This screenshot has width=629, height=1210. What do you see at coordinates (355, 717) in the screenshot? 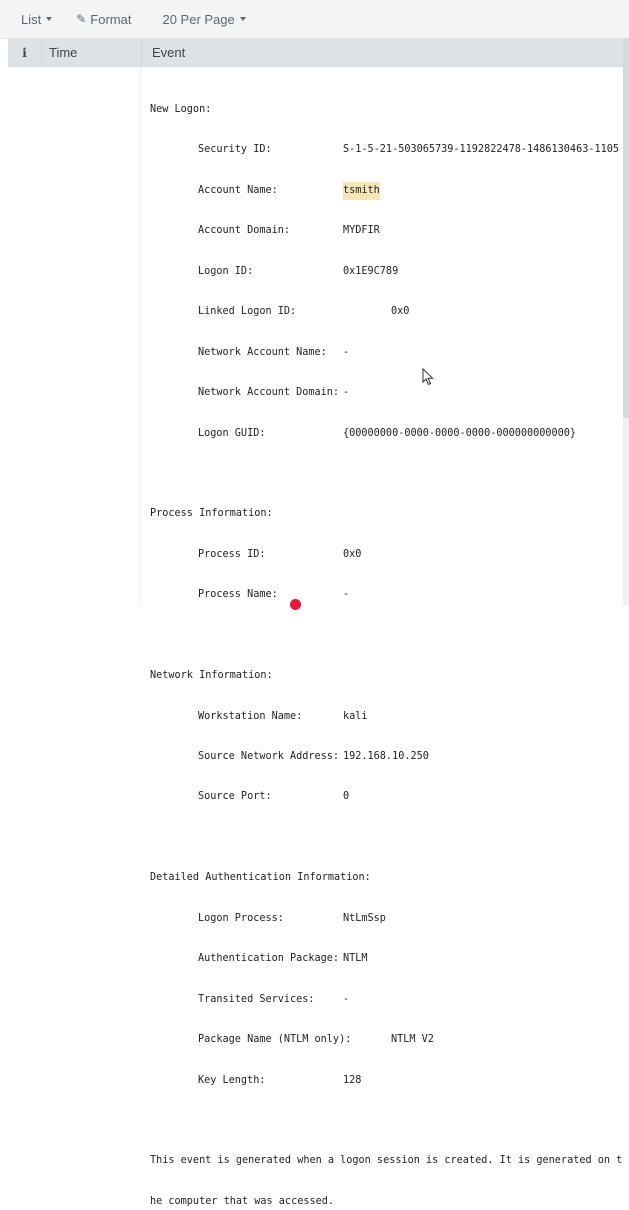
I see `workstation-name-value: kali` at bounding box center [355, 717].